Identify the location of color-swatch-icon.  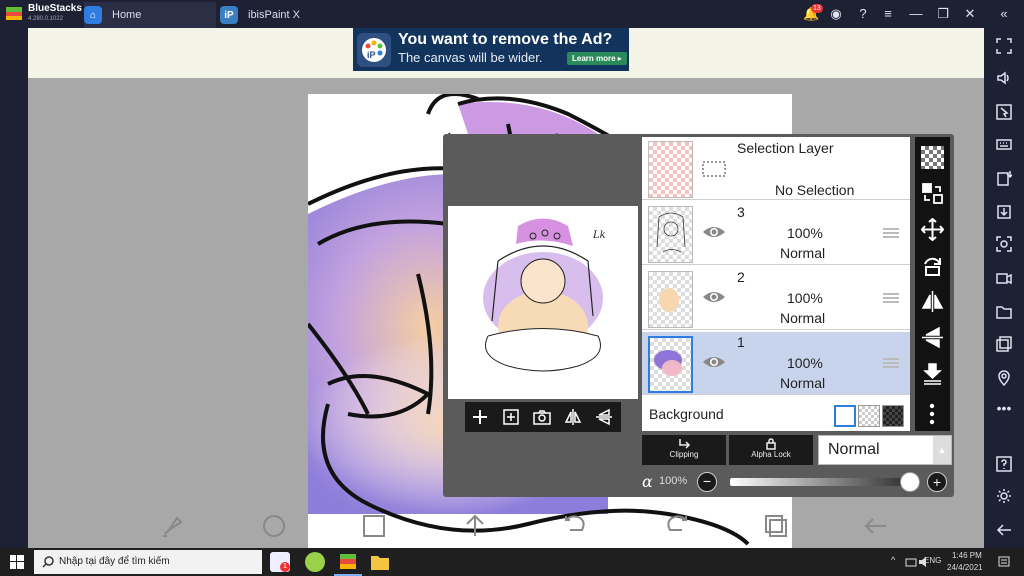
(374, 526).